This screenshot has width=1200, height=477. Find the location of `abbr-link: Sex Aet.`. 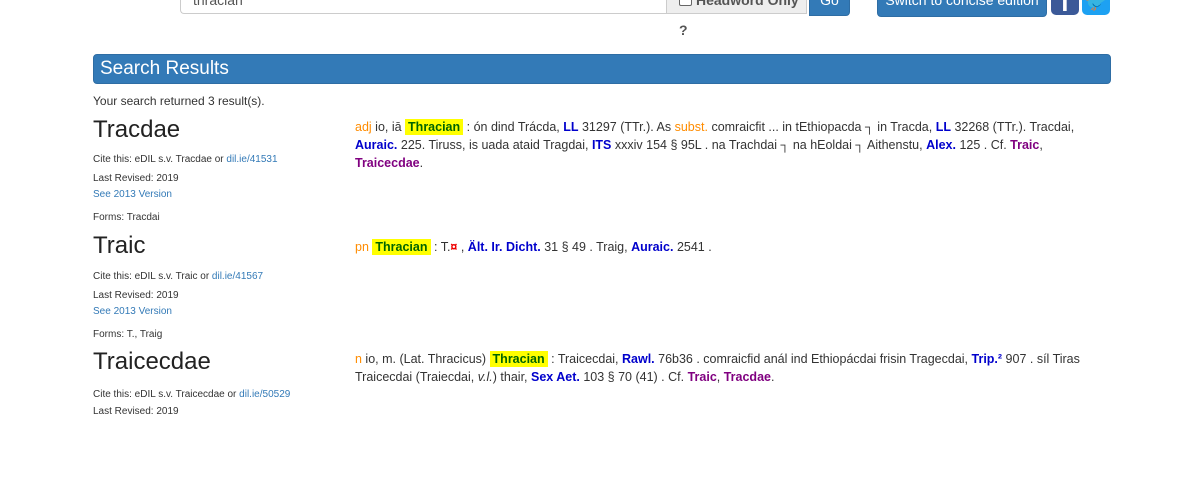

abbr-link: Sex Aet. is located at coordinates (555, 377).